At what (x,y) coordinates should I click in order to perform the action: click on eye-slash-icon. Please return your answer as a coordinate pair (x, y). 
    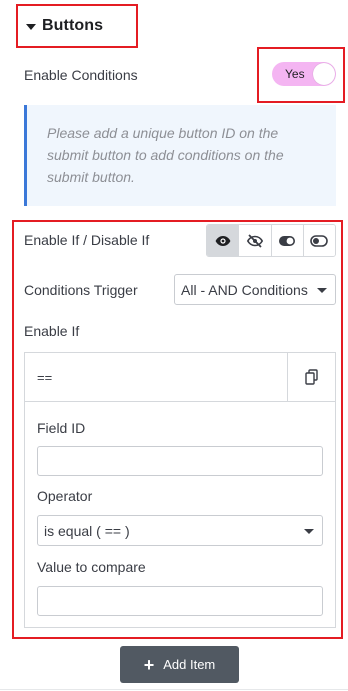
    Looking at the image, I should click on (254, 240).